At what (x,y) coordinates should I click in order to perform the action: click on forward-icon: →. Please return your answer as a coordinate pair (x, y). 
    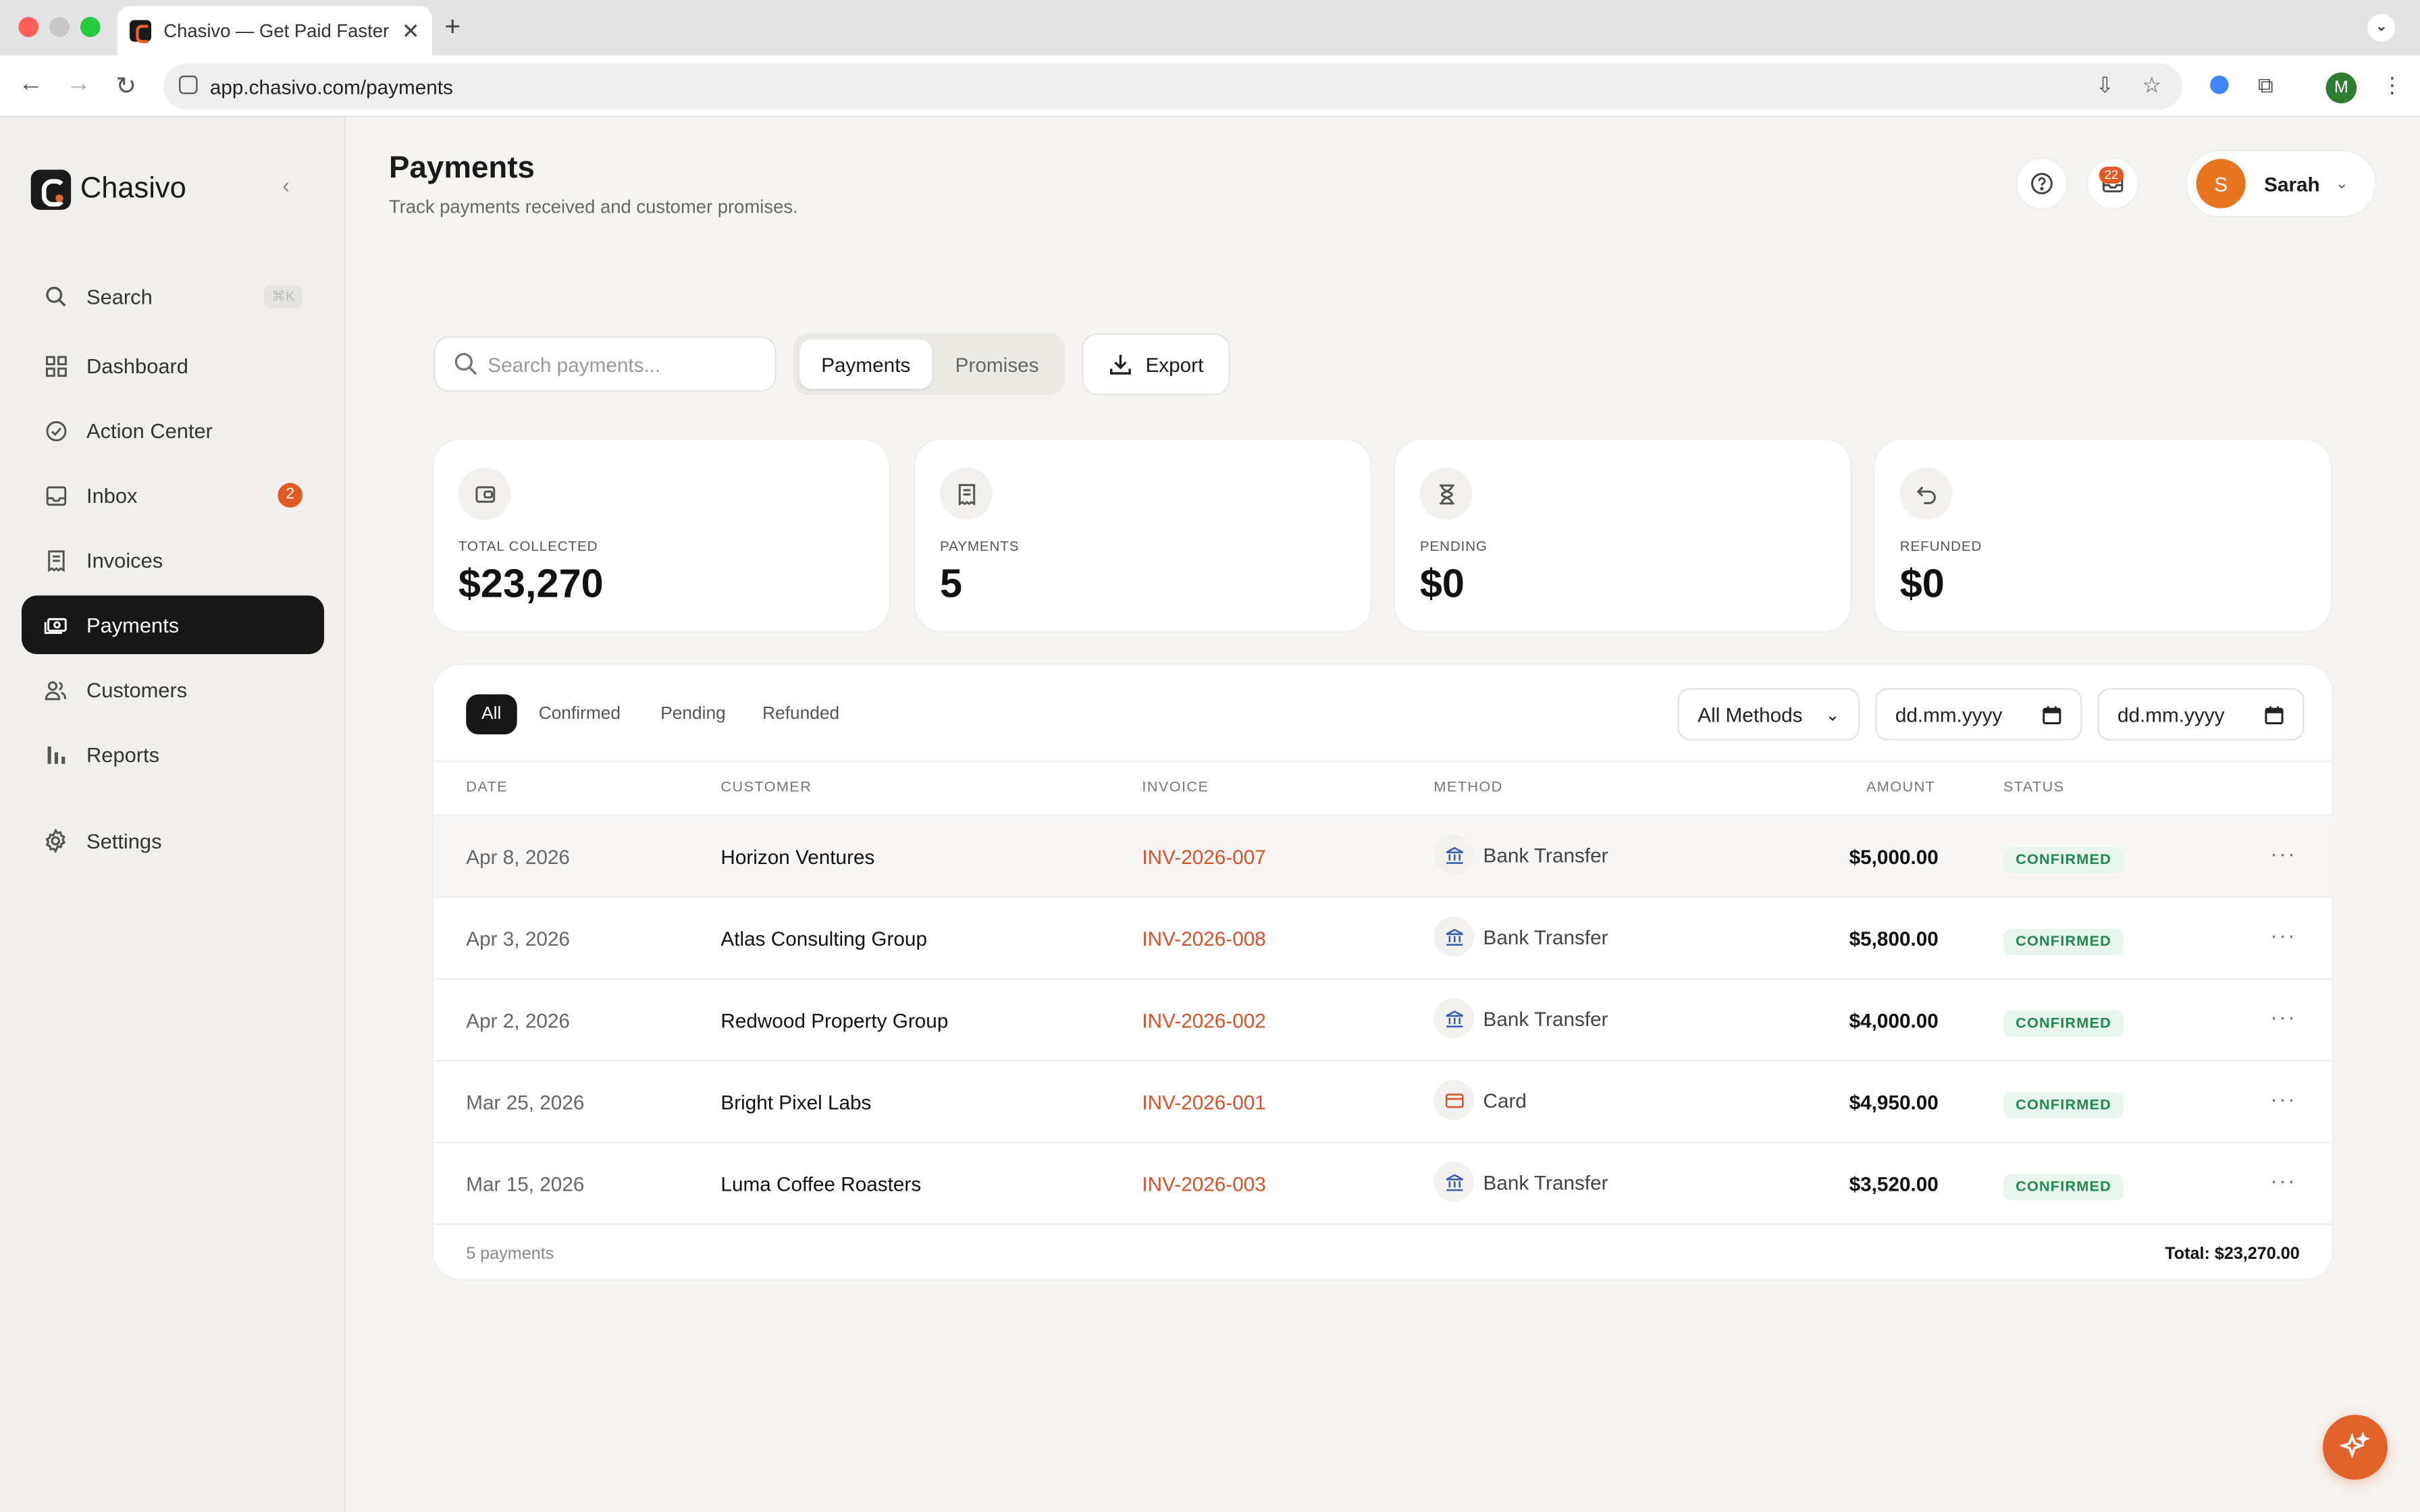
    Looking at the image, I should click on (78, 85).